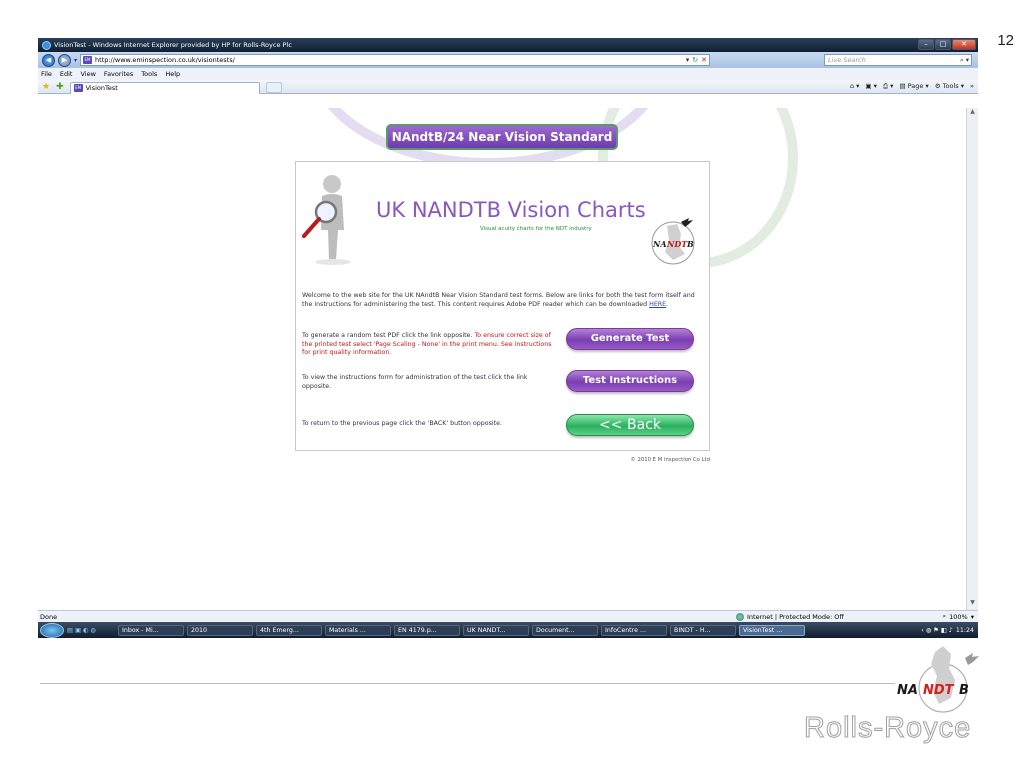  Describe the element at coordinates (88, 60) in the screenshot. I see `site-favicon-icon: EM` at that location.